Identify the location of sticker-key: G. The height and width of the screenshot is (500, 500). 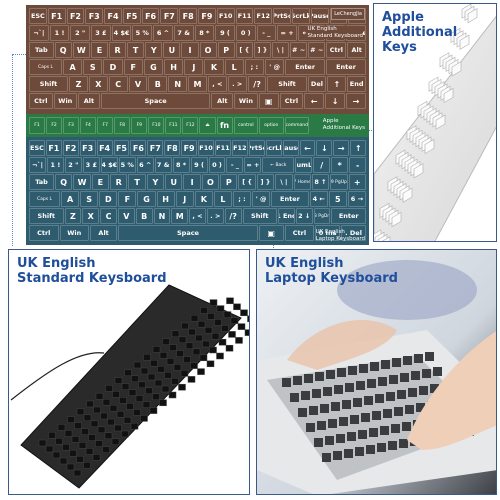
(146, 199).